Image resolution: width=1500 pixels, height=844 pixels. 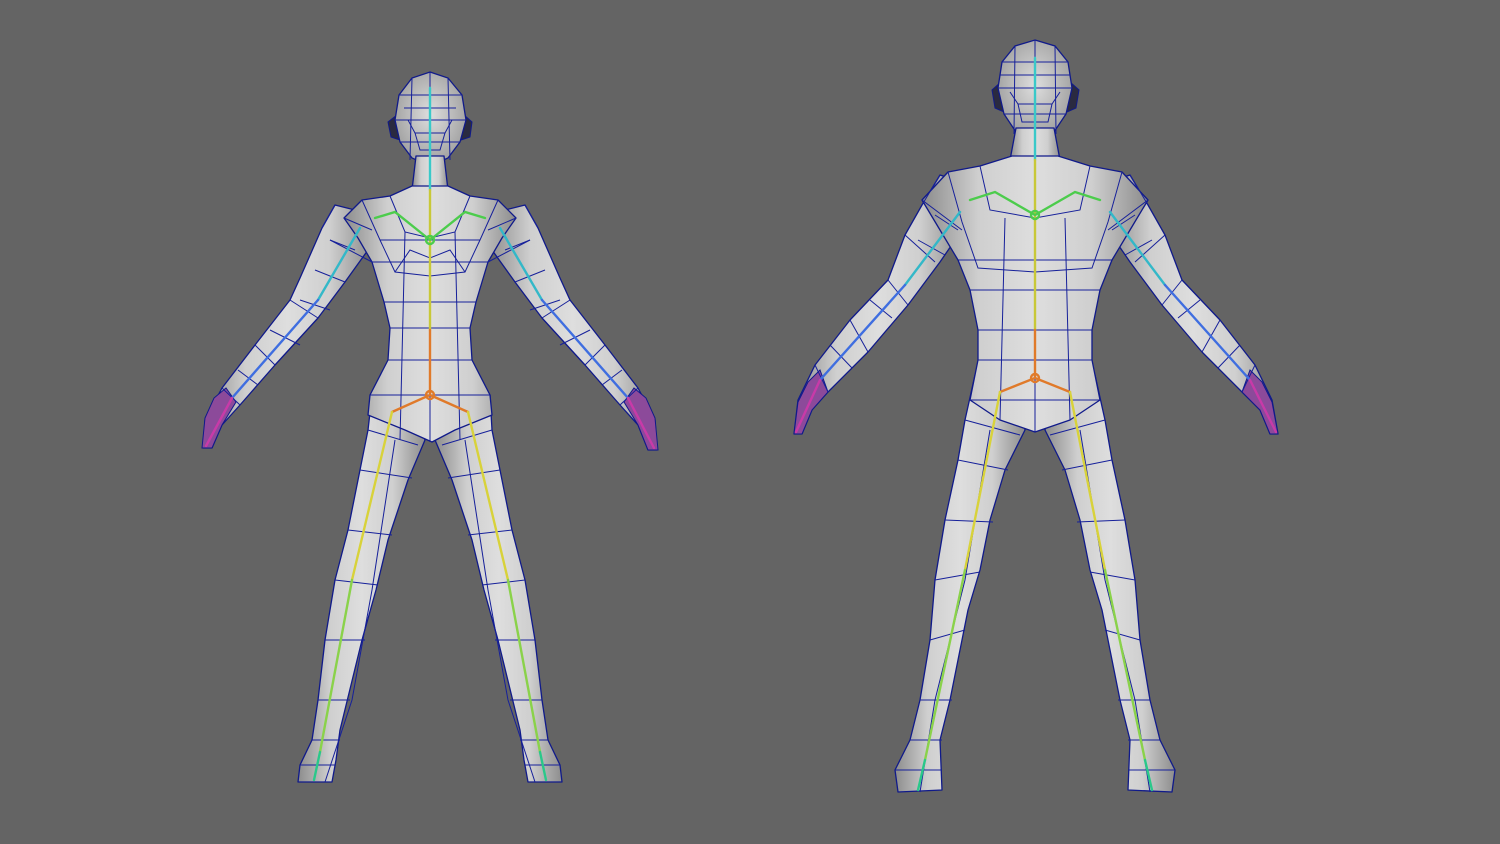 What do you see at coordinates (275, 349) in the screenshot?
I see `arm-lower-joint-left-l` at bounding box center [275, 349].